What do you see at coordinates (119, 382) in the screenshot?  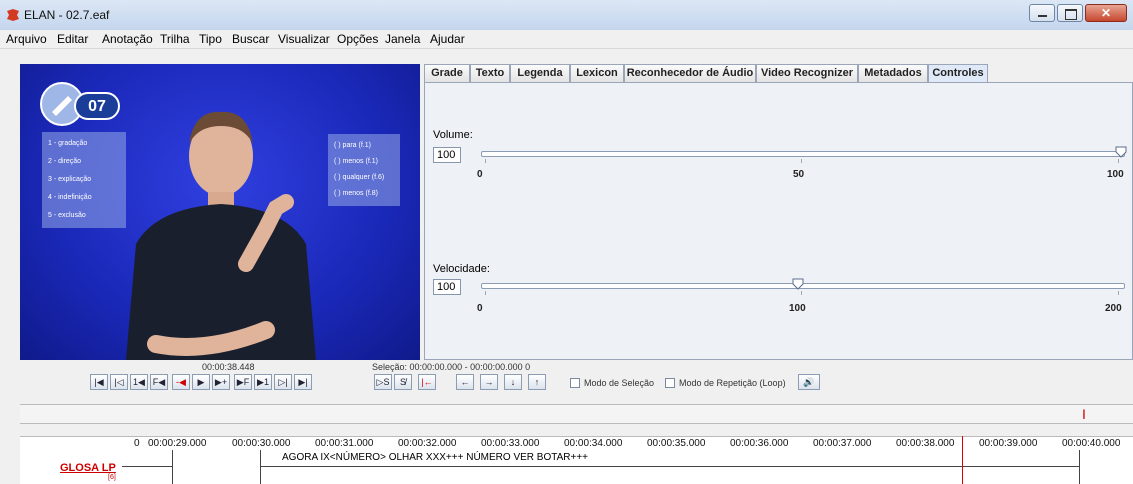 I see `previous-scrollview-button: |◁` at bounding box center [119, 382].